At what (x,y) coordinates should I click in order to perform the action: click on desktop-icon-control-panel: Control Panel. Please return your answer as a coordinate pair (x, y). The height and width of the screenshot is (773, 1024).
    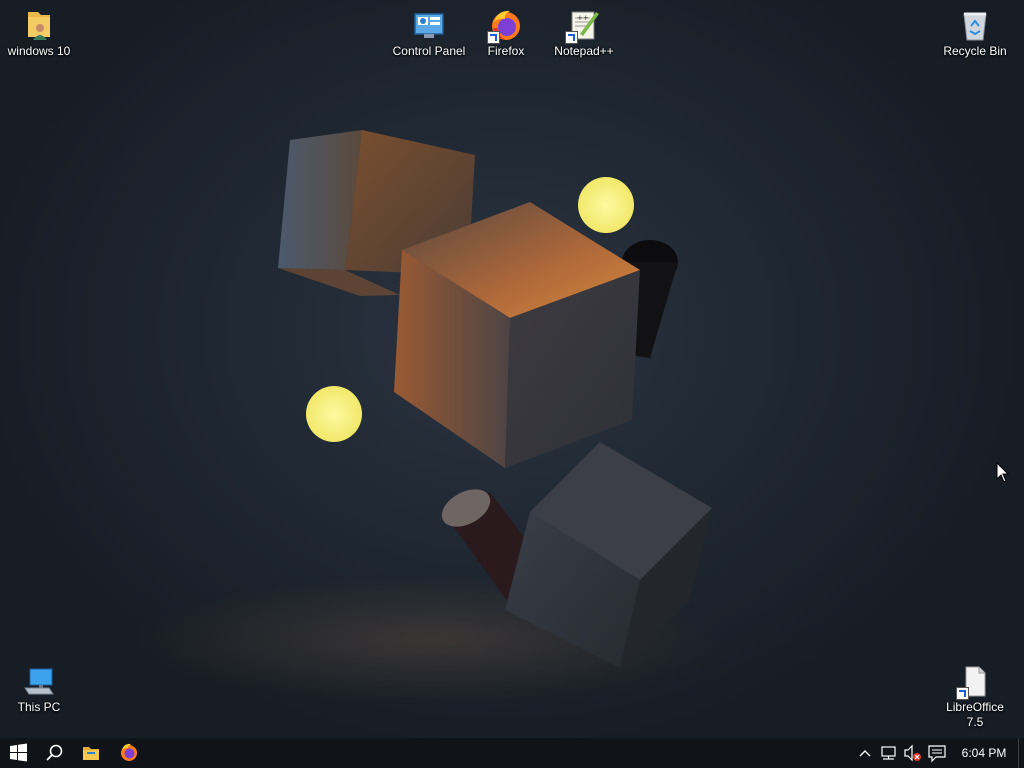
    Looking at the image, I should click on (429, 33).